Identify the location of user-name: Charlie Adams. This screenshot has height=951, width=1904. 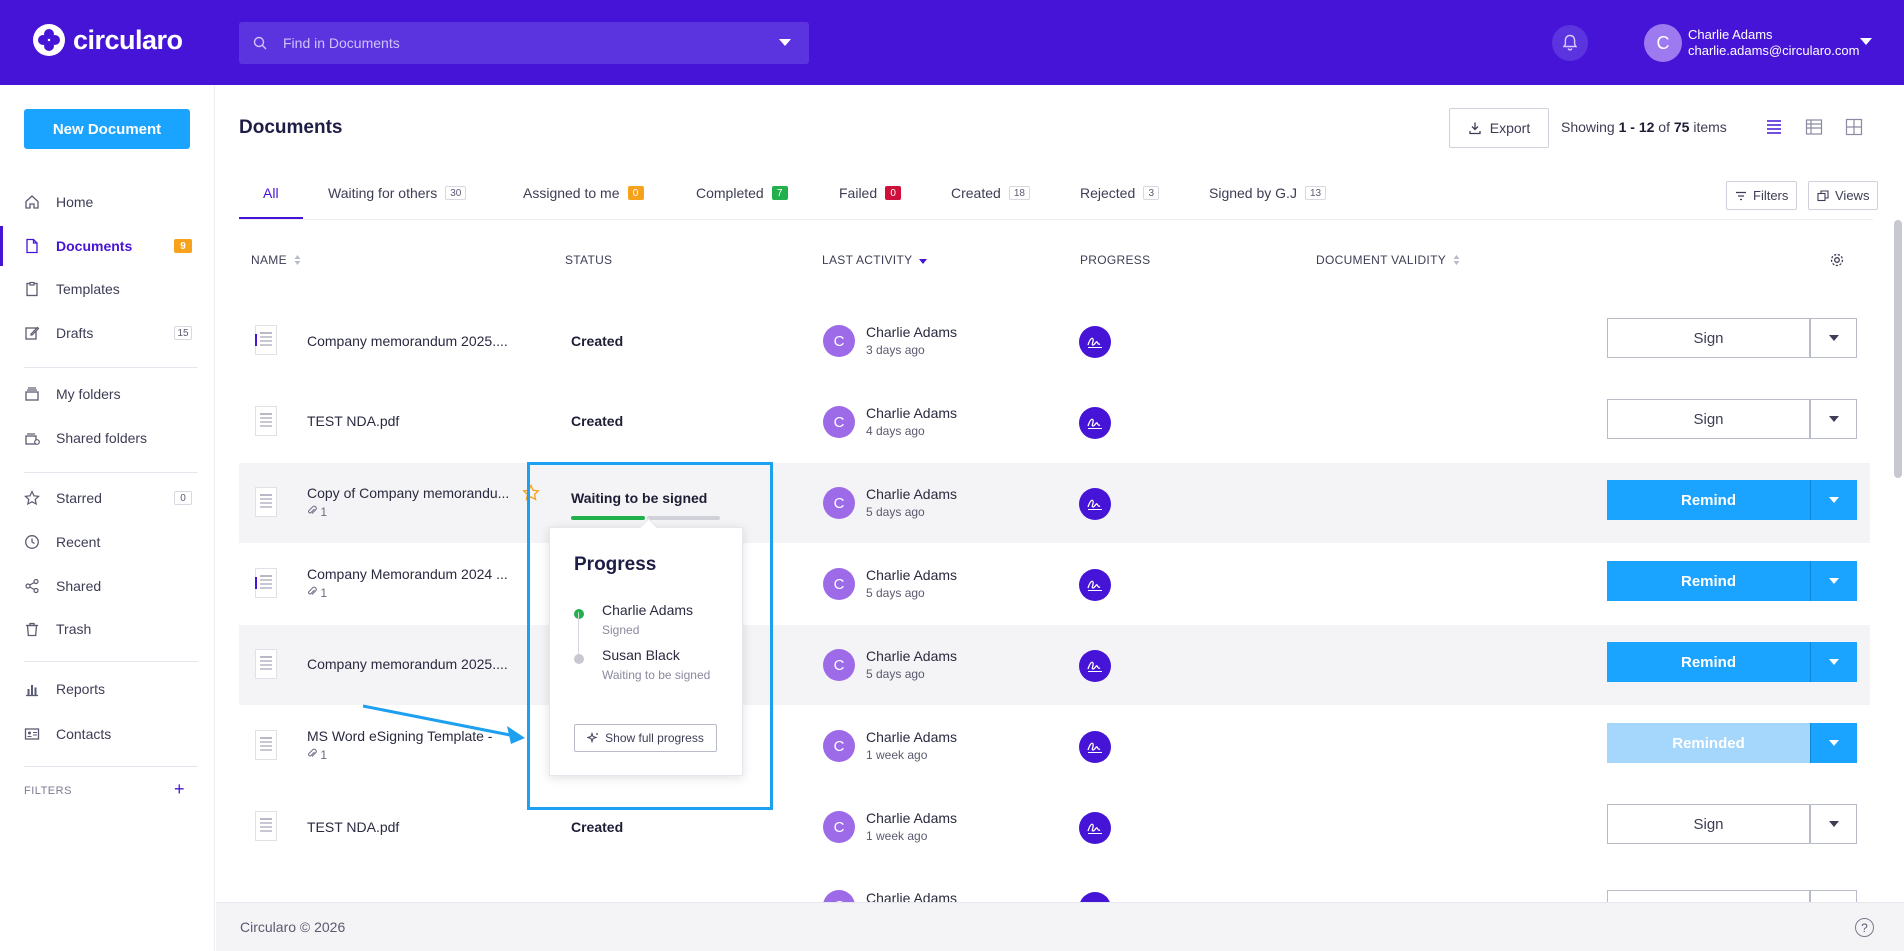
(1730, 34).